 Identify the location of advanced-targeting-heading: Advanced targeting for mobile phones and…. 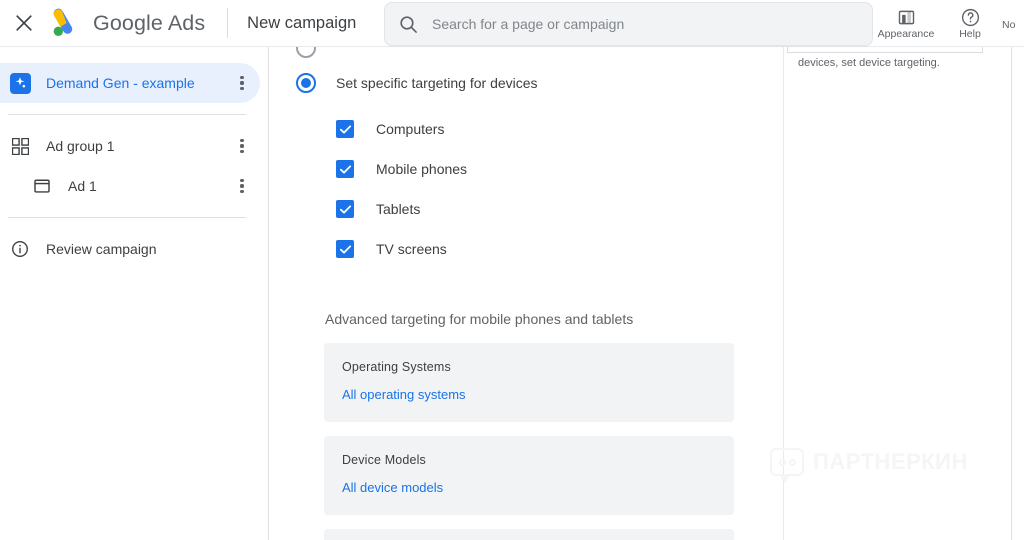
(479, 319).